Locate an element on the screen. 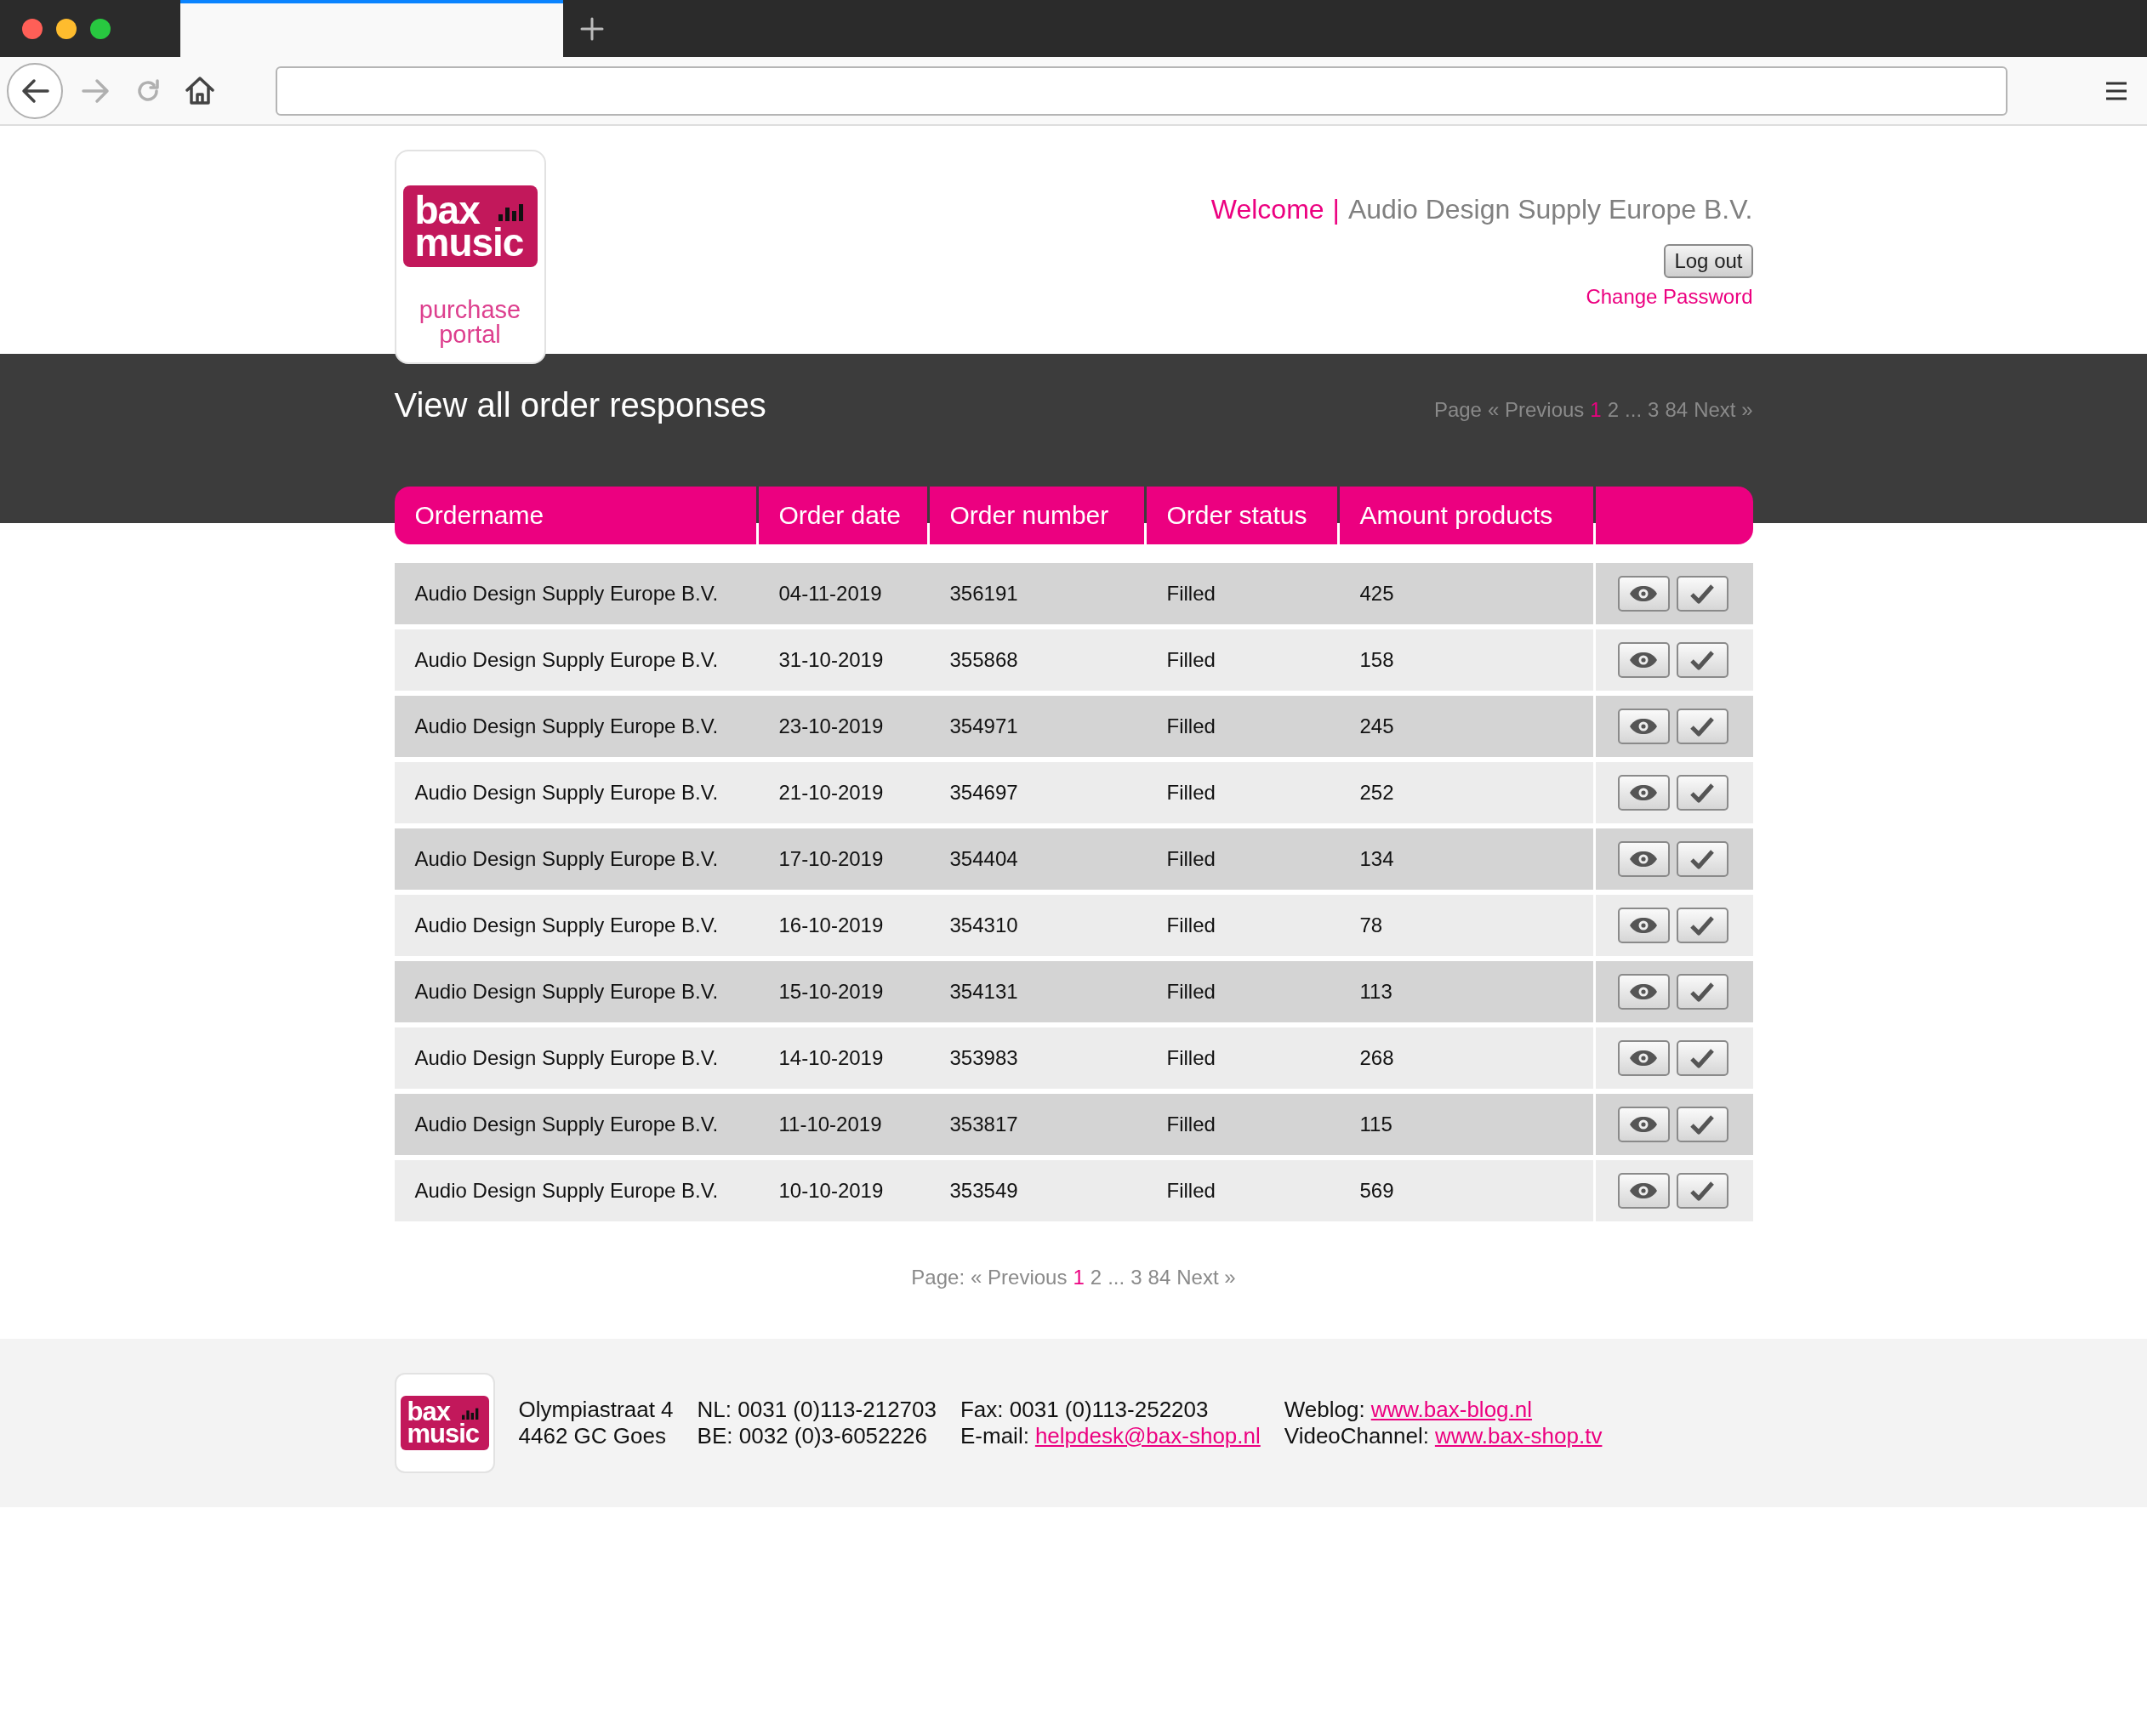 The height and width of the screenshot is (1736, 2147). table-cell: 353549 is located at coordinates (983, 1191).